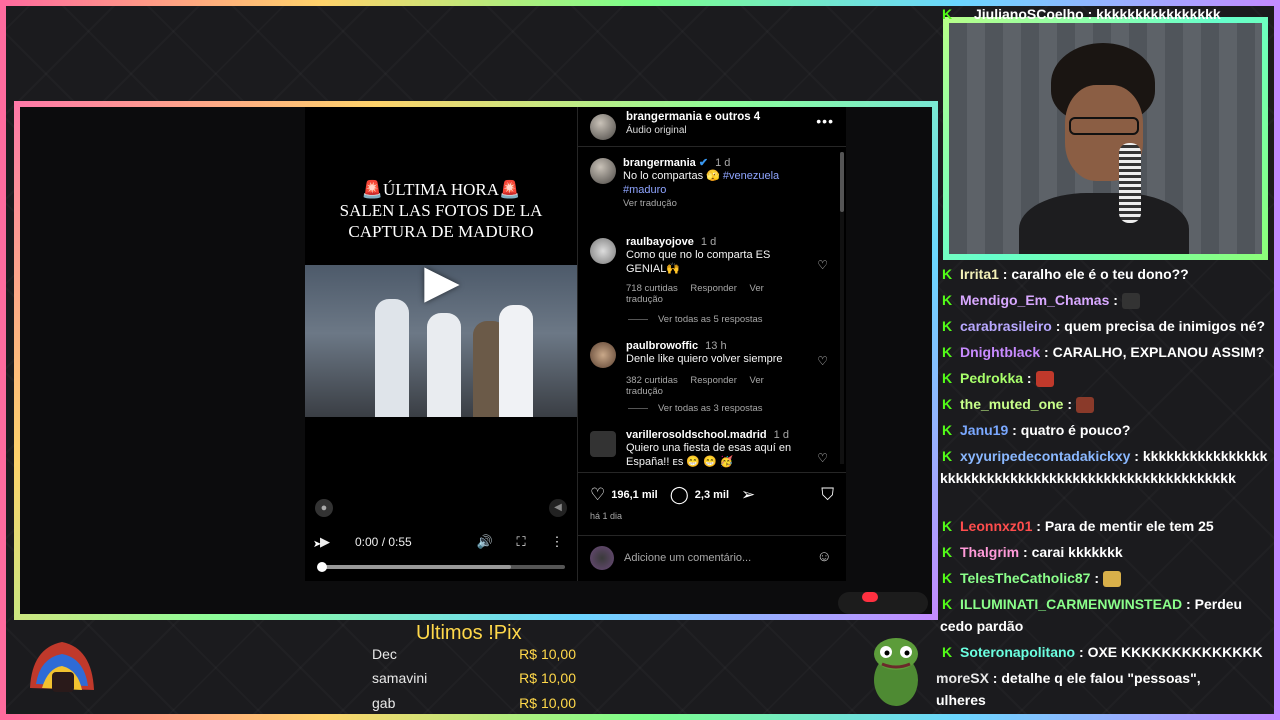 This screenshot has height=720, width=1280. Describe the element at coordinates (441, 189) in the screenshot. I see `video-title-line1: 🚨ÚLTIMA HORA🚨` at that location.